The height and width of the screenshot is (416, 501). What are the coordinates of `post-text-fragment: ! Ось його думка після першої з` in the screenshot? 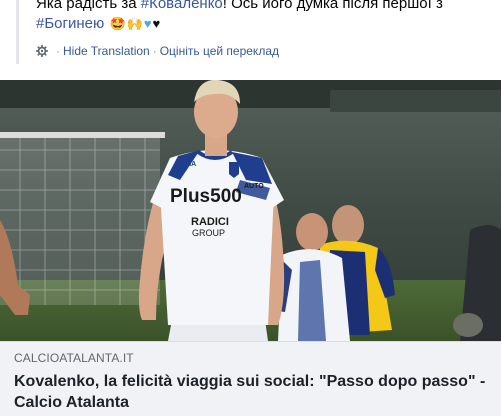 It's located at (332, 6).